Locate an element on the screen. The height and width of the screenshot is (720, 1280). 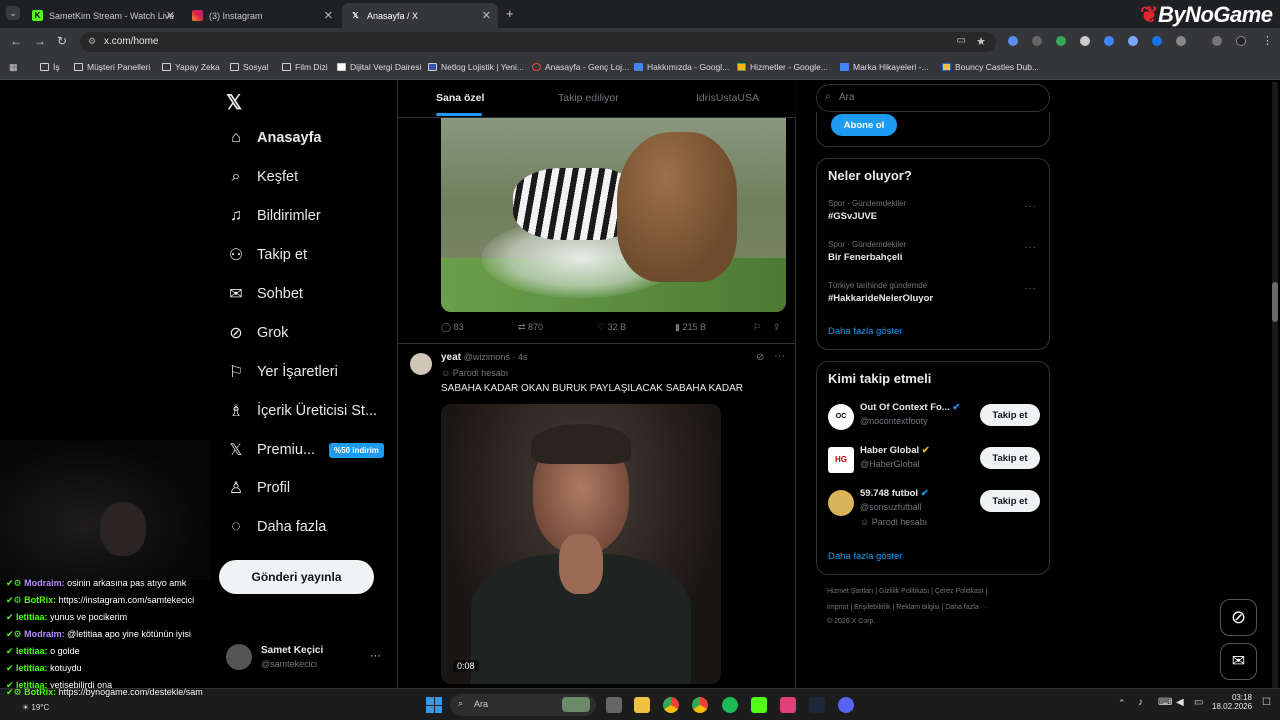
windows-start-icon is located at coordinates (434, 705).